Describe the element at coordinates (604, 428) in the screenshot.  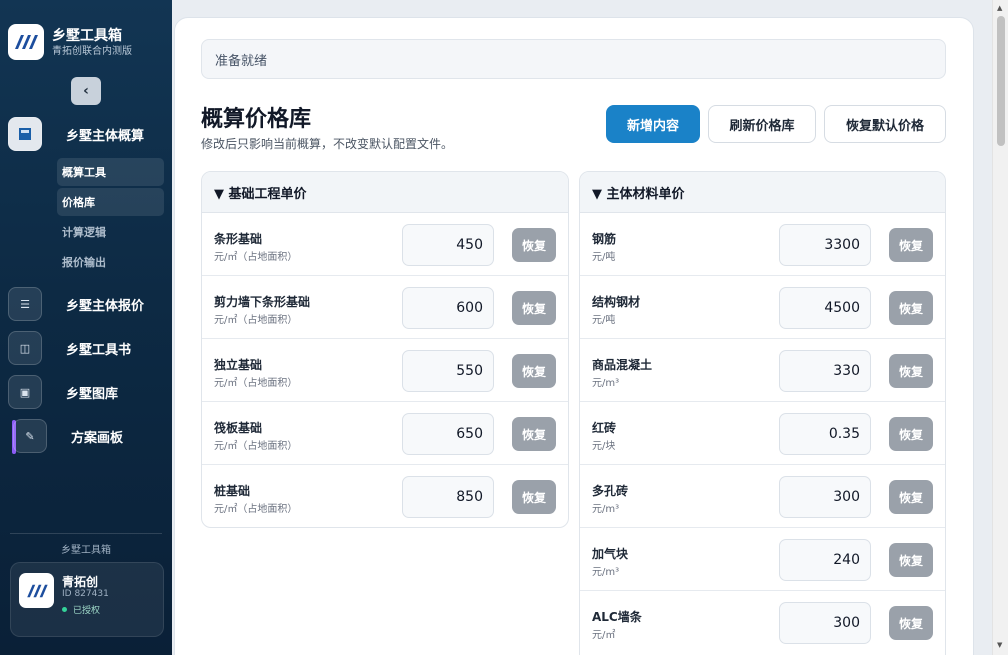
I see `item-name: 红砖` at that location.